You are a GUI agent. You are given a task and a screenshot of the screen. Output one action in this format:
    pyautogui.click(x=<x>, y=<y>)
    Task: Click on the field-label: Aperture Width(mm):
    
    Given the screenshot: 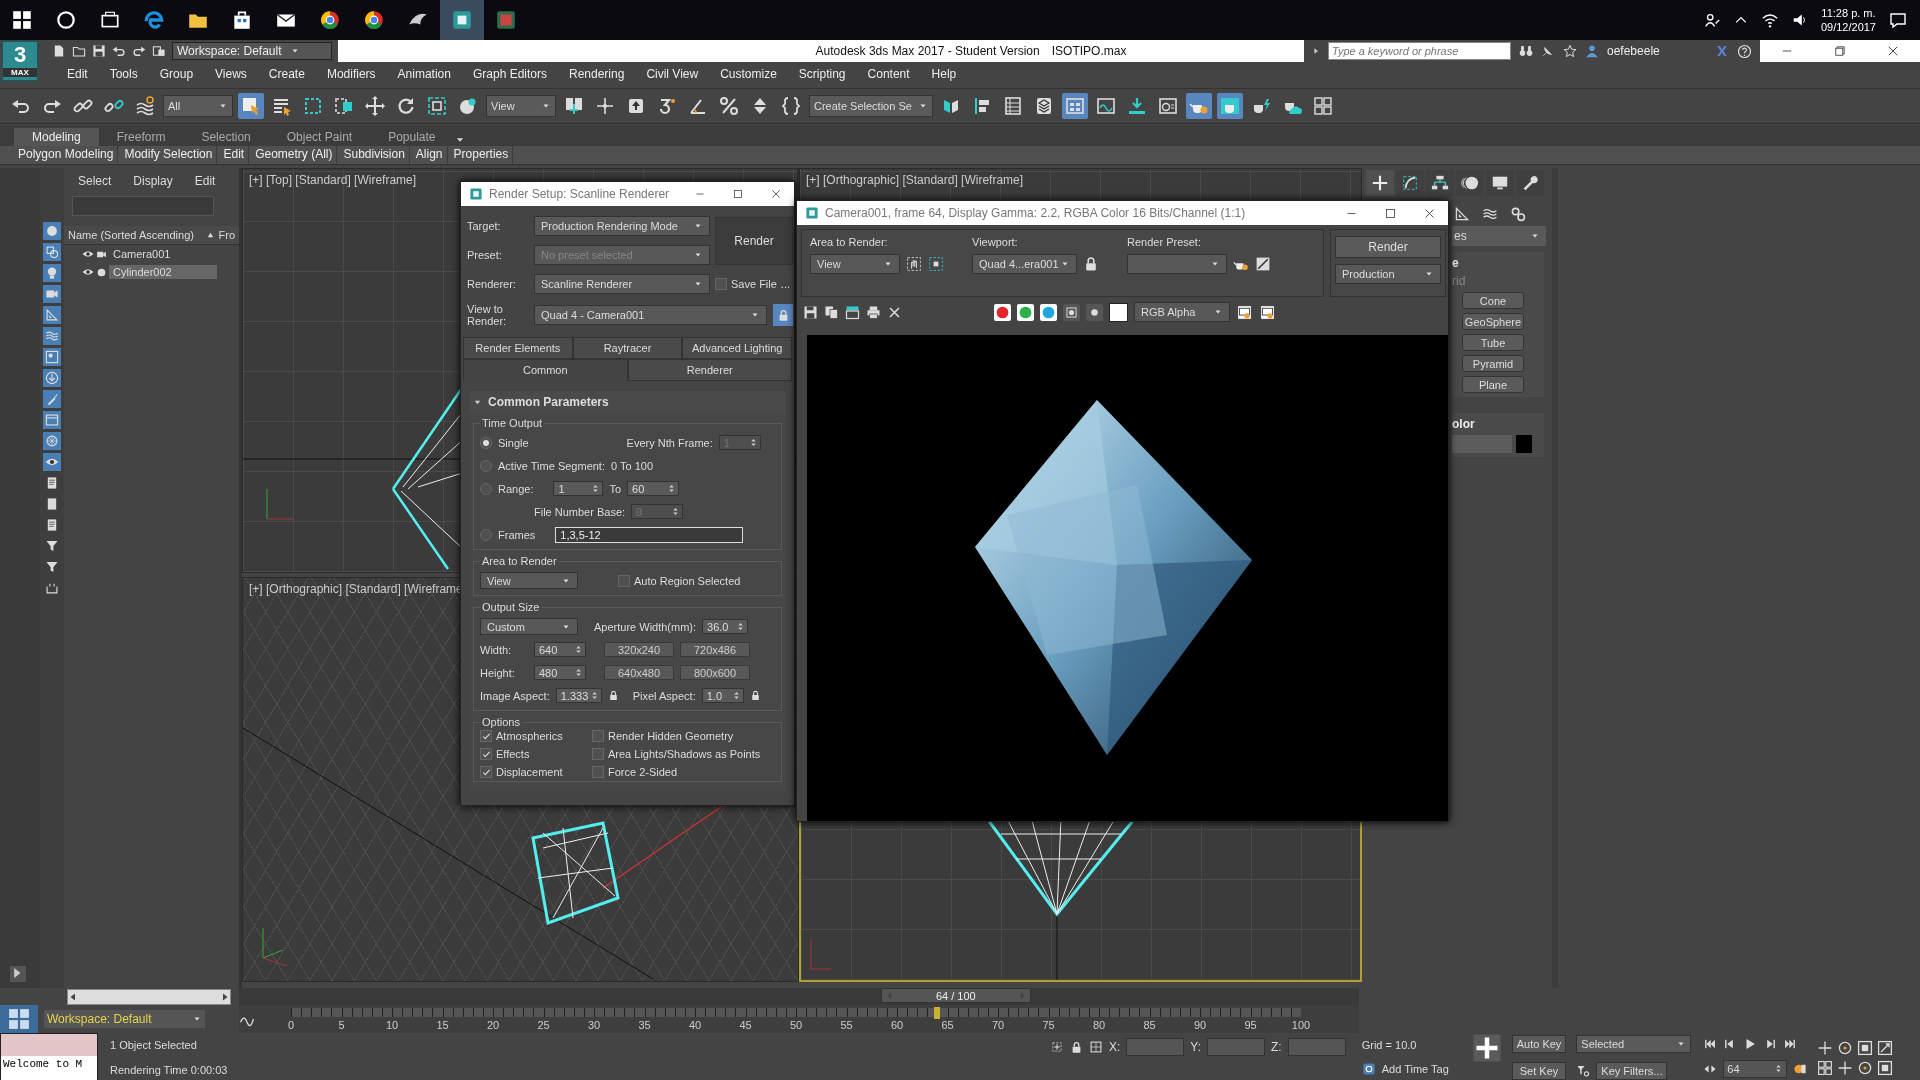 What is the action you would take?
    pyautogui.click(x=645, y=626)
    